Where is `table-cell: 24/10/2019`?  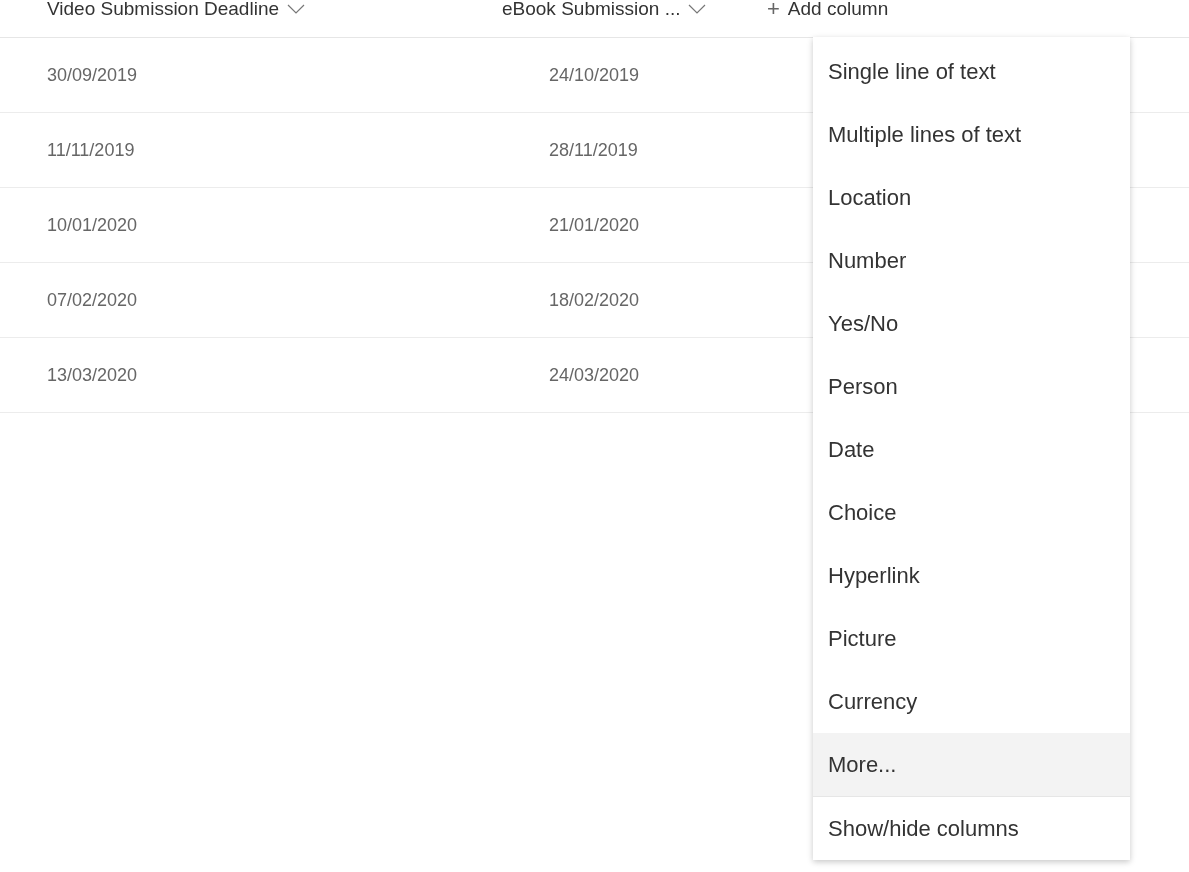 table-cell: 24/10/2019 is located at coordinates (594, 75).